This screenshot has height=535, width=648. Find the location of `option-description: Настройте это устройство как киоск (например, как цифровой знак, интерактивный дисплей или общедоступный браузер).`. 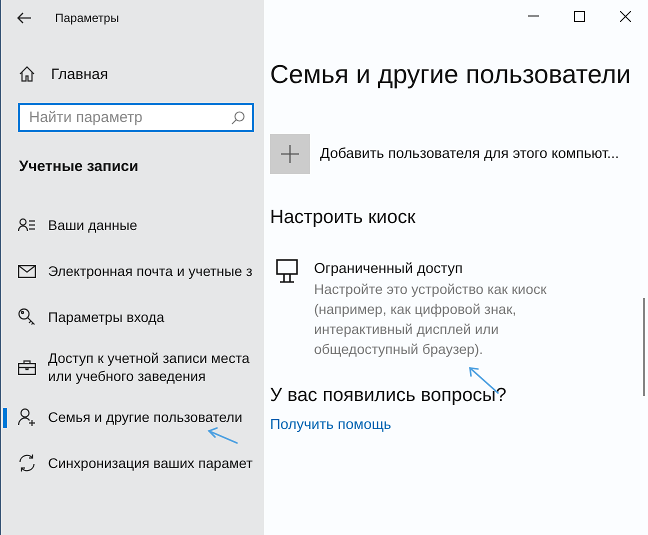

option-description: Настройте это устройство как киоск (например, как цифровой знак, интерактивный дисплей или общедоступный браузер). is located at coordinates (431, 319).